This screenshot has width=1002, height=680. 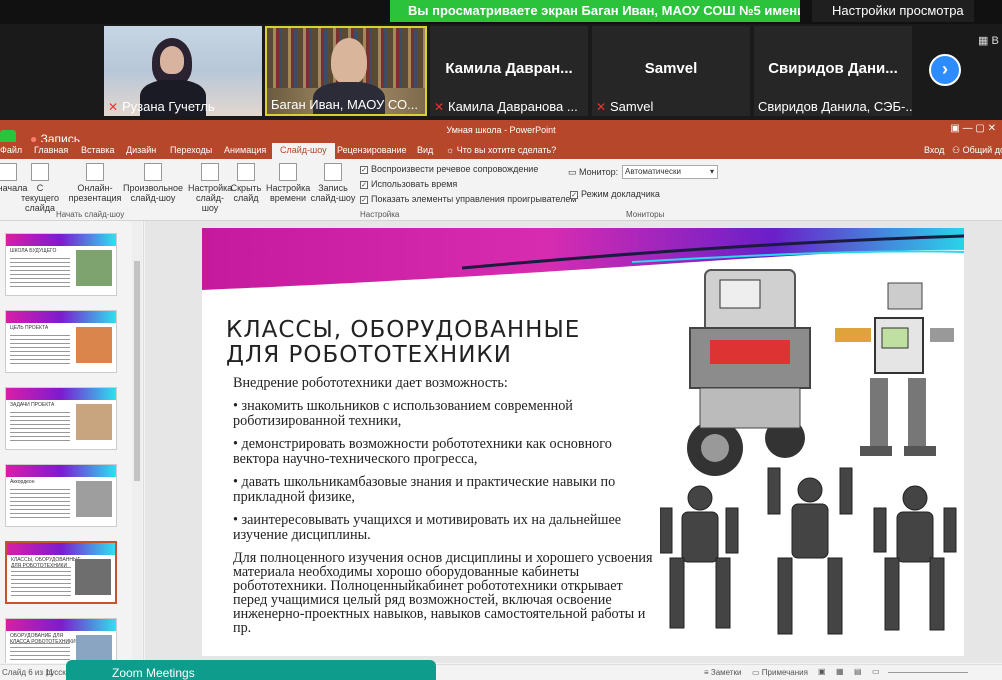 I want to click on group-label-monitors: Мониторы, so click(x=645, y=214).